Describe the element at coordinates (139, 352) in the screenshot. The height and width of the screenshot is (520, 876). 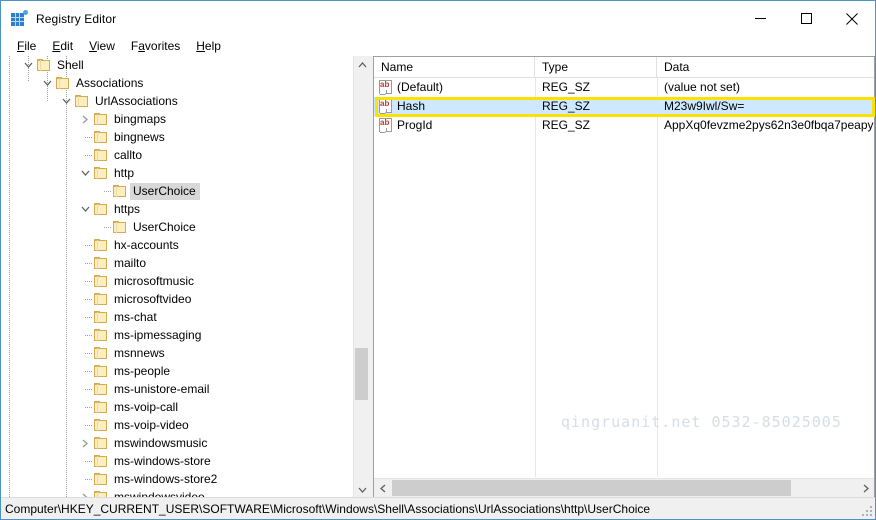
I see `tree-item-label: msnnews` at that location.